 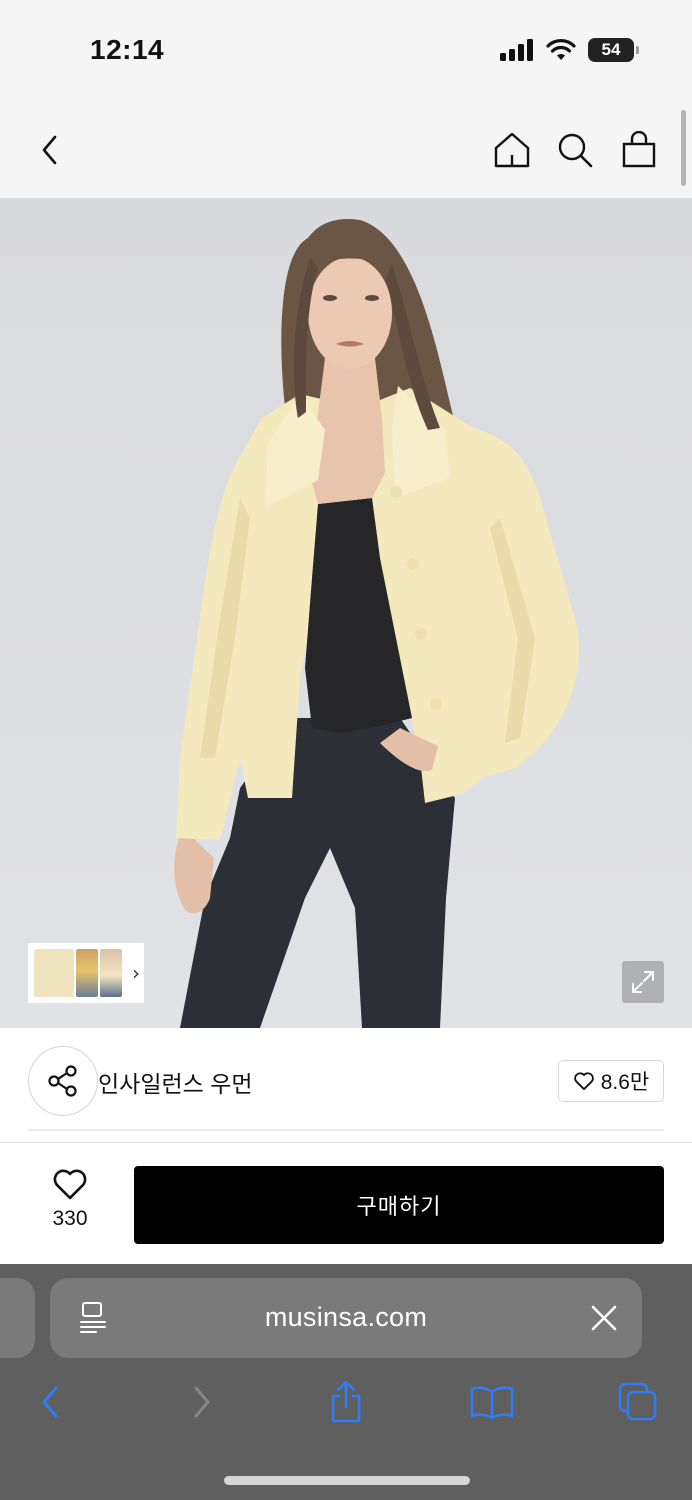 What do you see at coordinates (561, 49) in the screenshot?
I see `wifi-icon` at bounding box center [561, 49].